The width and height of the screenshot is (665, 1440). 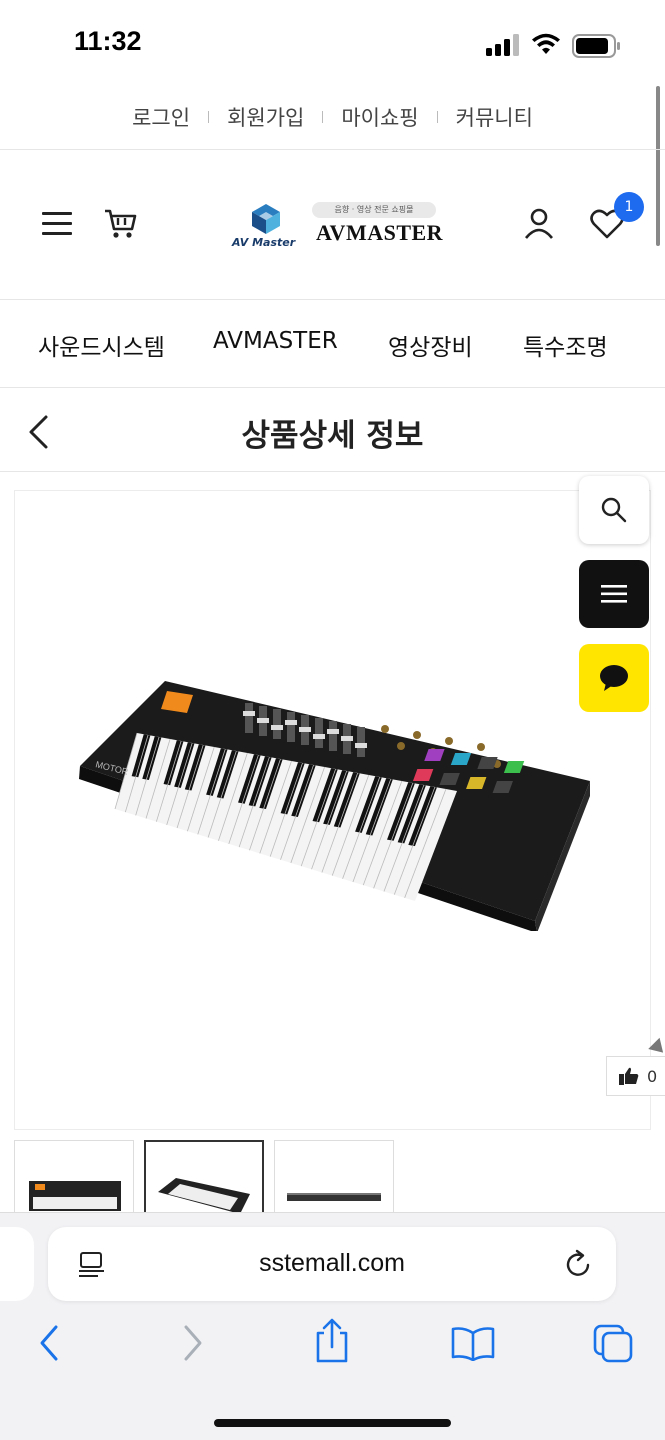 What do you see at coordinates (193, 1343) in the screenshot?
I see `forward-icon` at bounding box center [193, 1343].